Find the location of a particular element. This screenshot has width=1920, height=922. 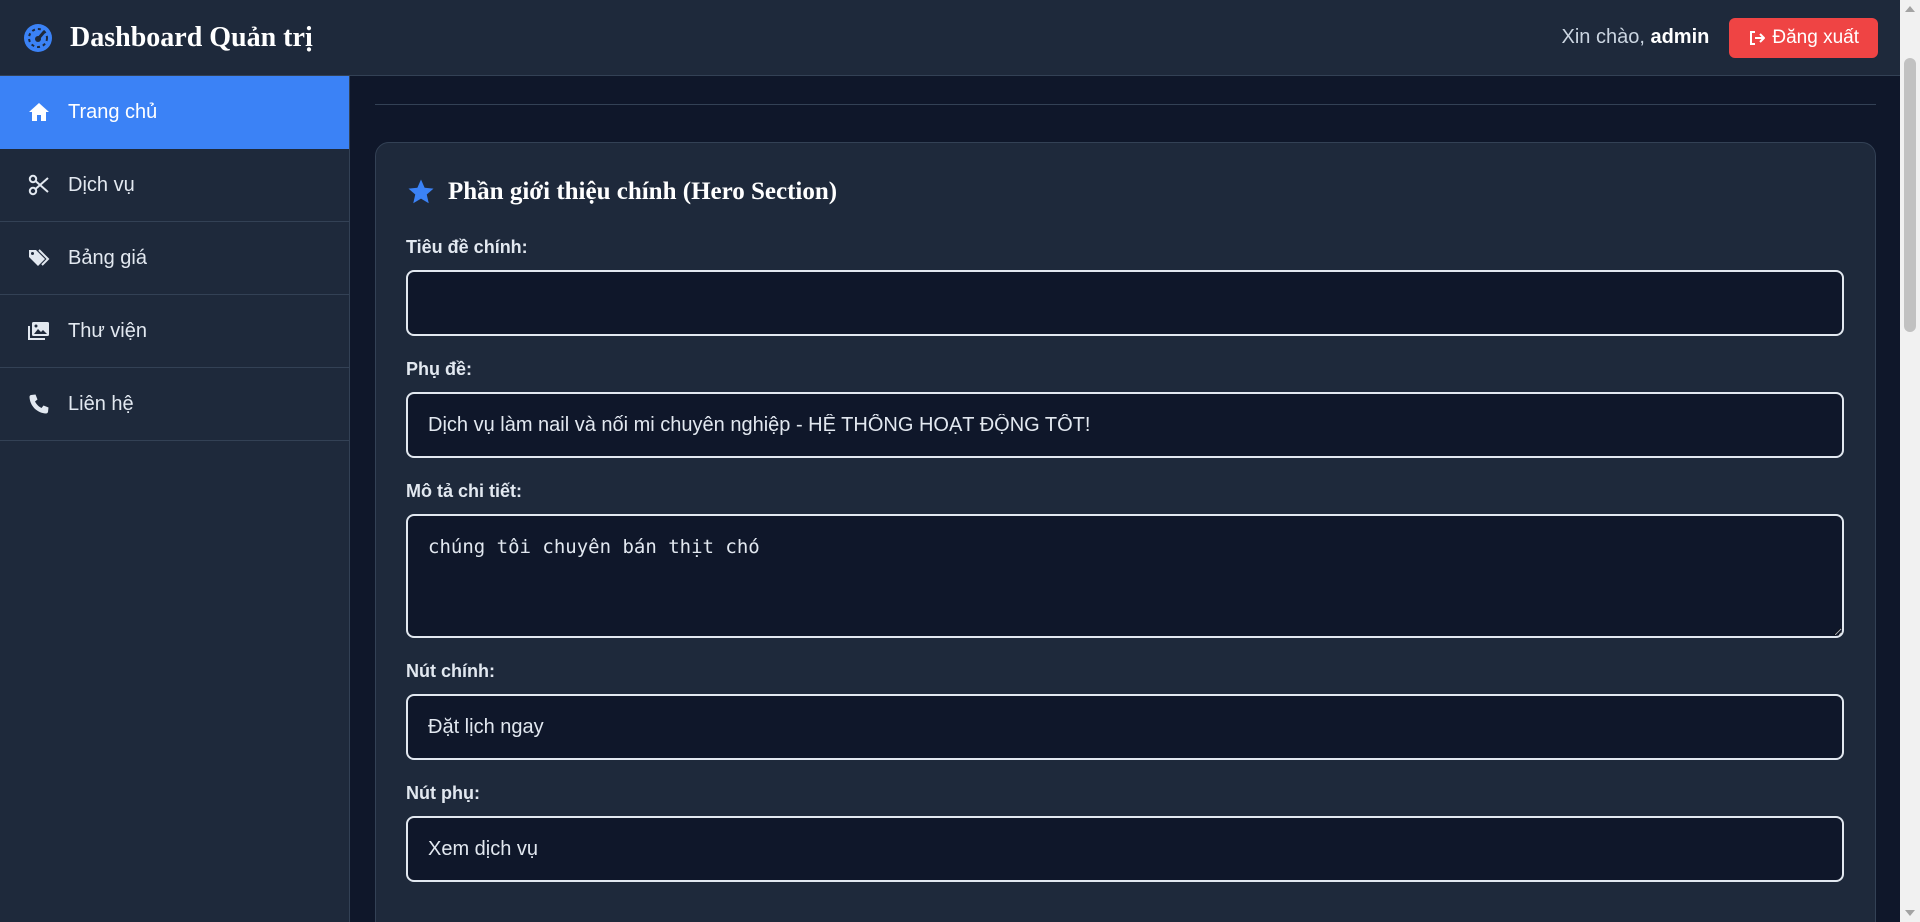

field-label: Nút phụ: is located at coordinates (443, 793).